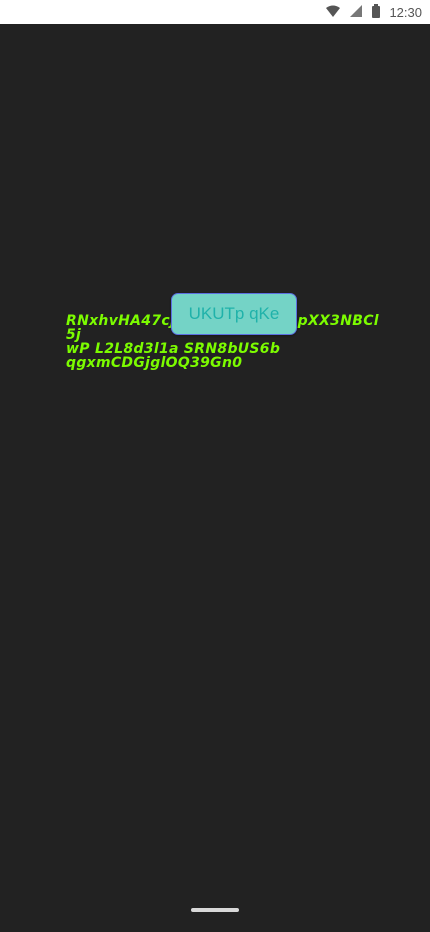 This screenshot has width=430, height=932. What do you see at coordinates (215, 12) in the screenshot?
I see `status-bar: 12:30` at bounding box center [215, 12].